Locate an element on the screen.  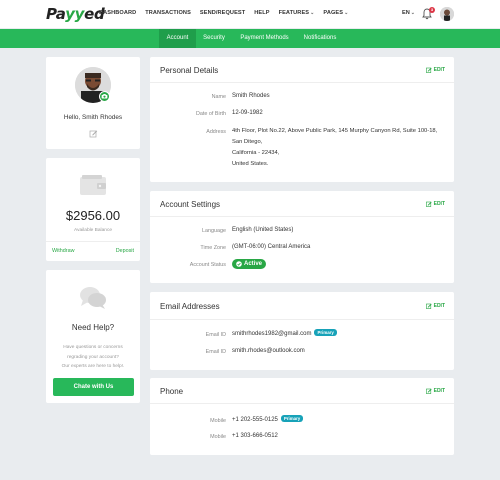
nav-pages: PAGES⌄ is located at coordinates (335, 13).